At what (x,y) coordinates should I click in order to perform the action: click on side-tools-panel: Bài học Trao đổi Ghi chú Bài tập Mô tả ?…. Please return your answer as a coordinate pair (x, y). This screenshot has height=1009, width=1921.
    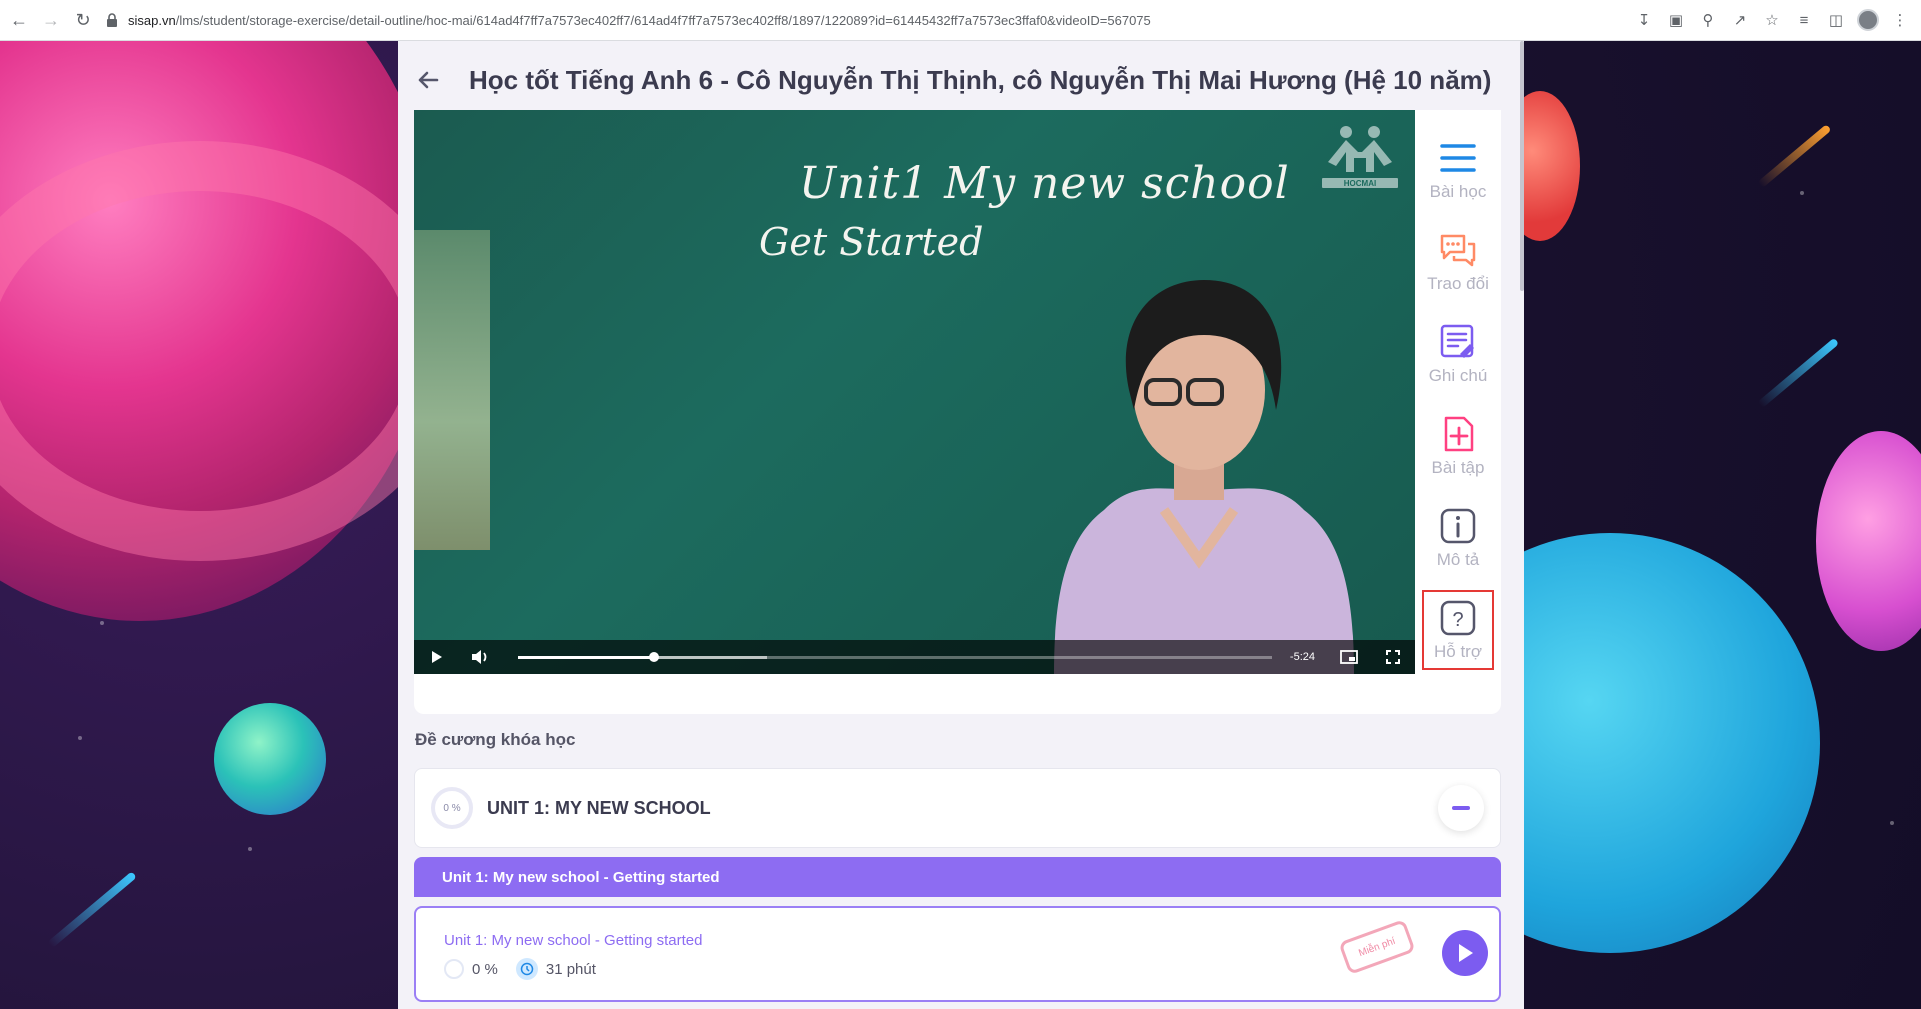
    Looking at the image, I should click on (1458, 392).